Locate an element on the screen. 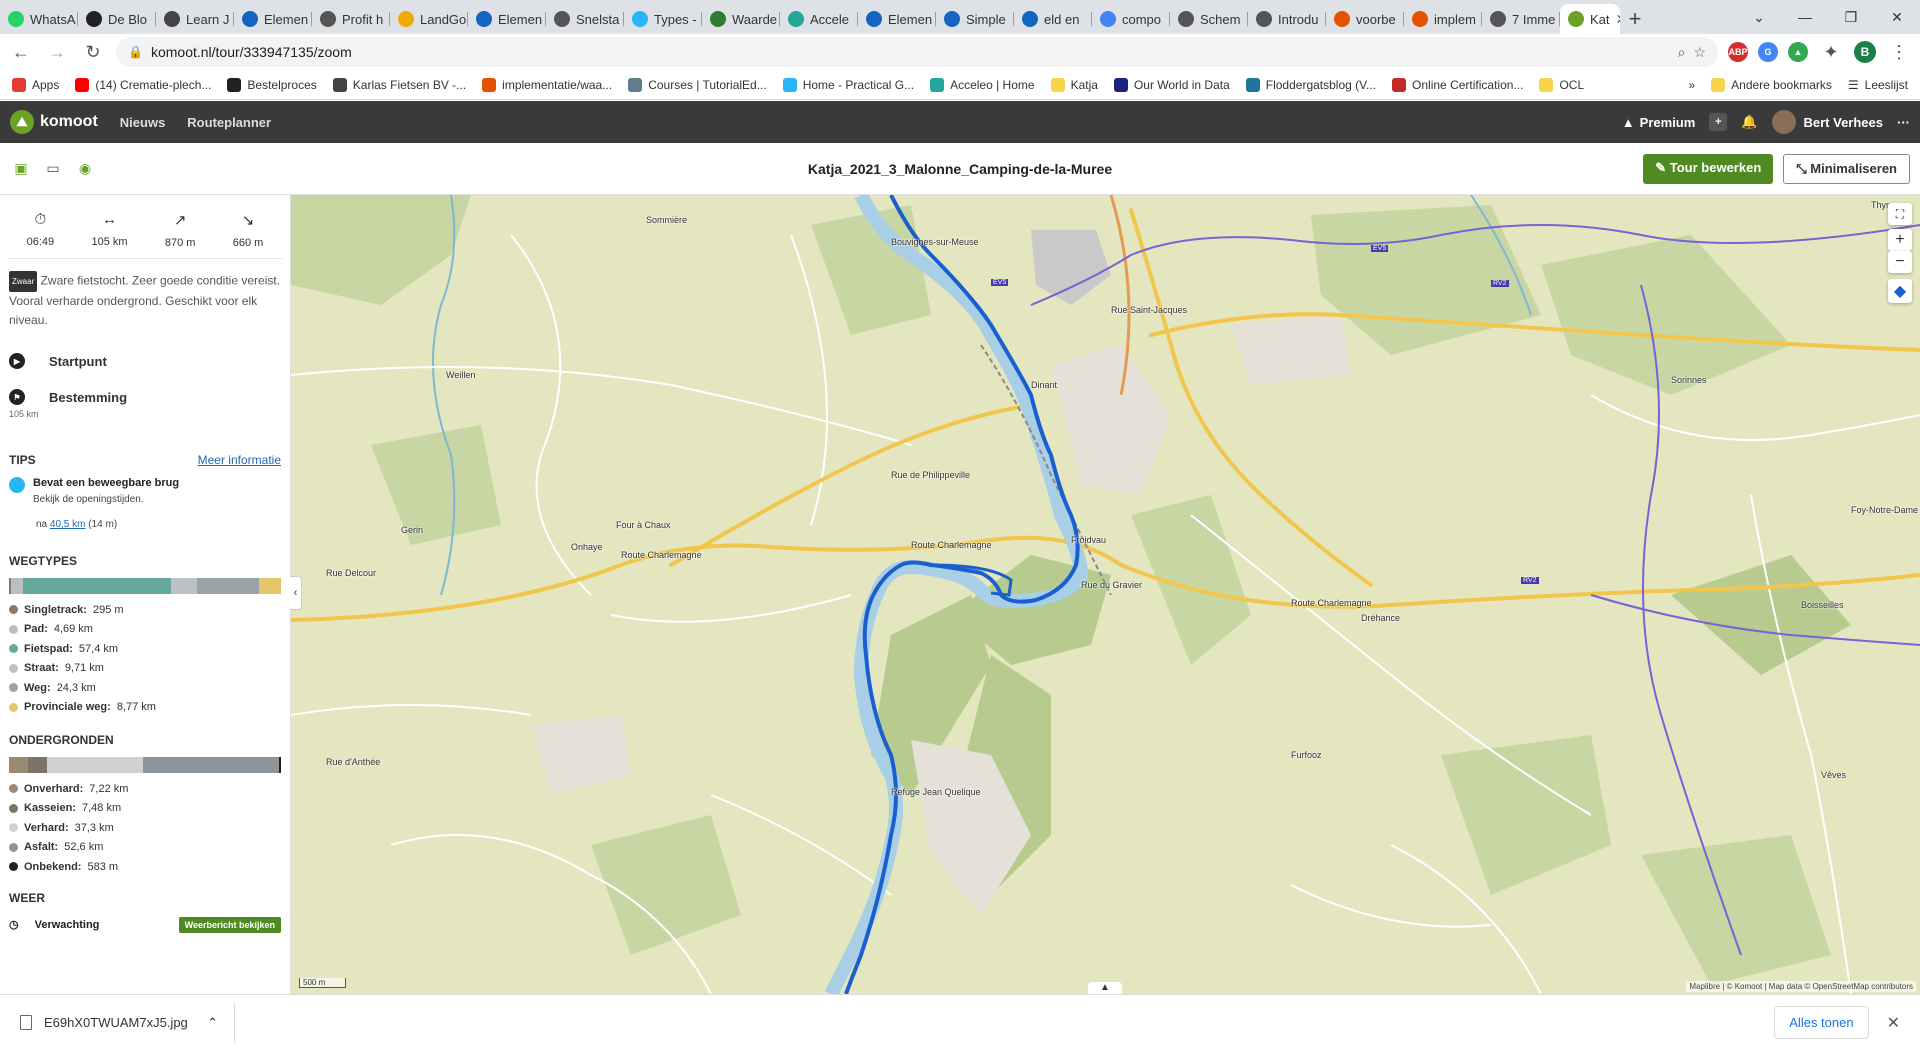  bottom-panel-view-icon: ▭ is located at coordinates (53, 169).